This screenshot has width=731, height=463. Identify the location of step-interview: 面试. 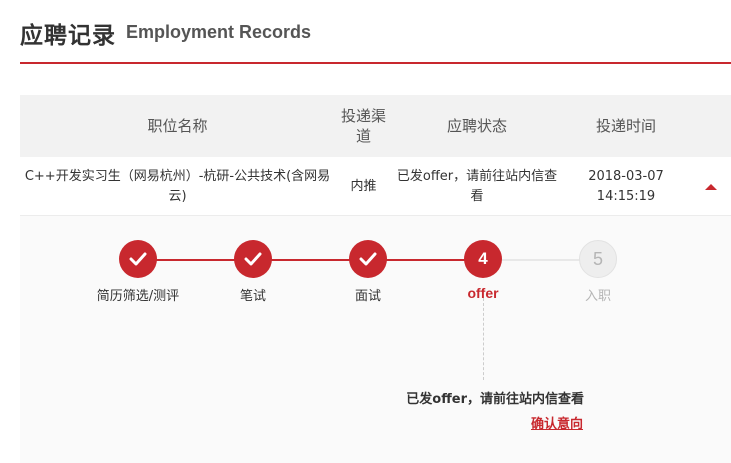
(368, 272).